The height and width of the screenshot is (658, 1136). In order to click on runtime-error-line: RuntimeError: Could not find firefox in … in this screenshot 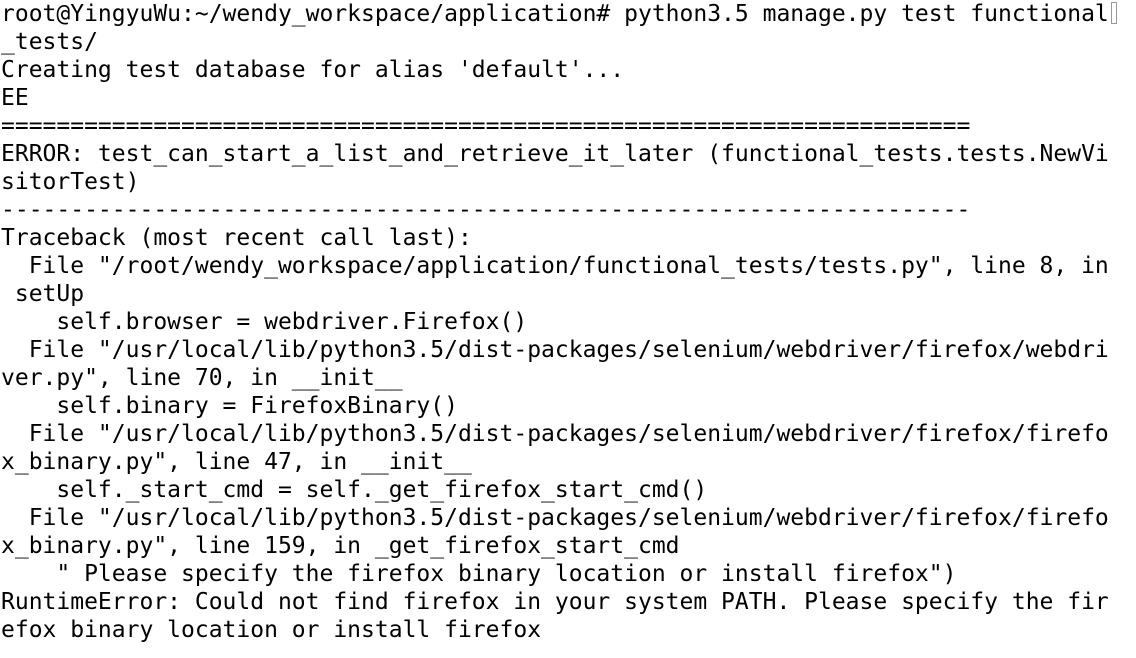, I will do `click(555, 602)`.